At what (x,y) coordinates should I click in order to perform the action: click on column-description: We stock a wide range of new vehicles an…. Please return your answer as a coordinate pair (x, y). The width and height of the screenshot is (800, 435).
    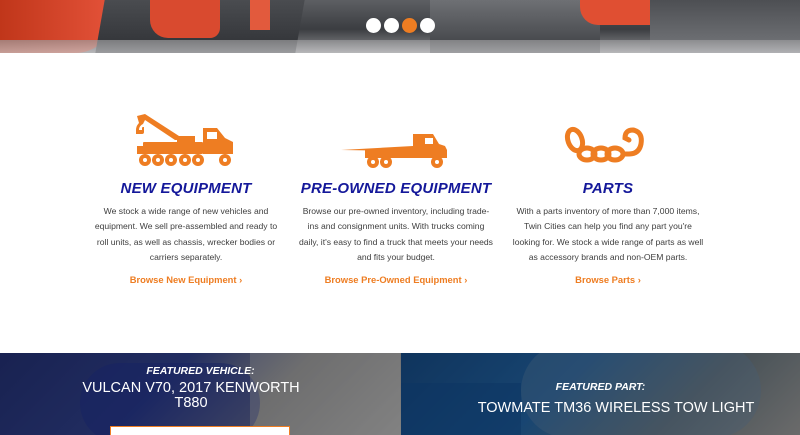
    Looking at the image, I should click on (186, 234).